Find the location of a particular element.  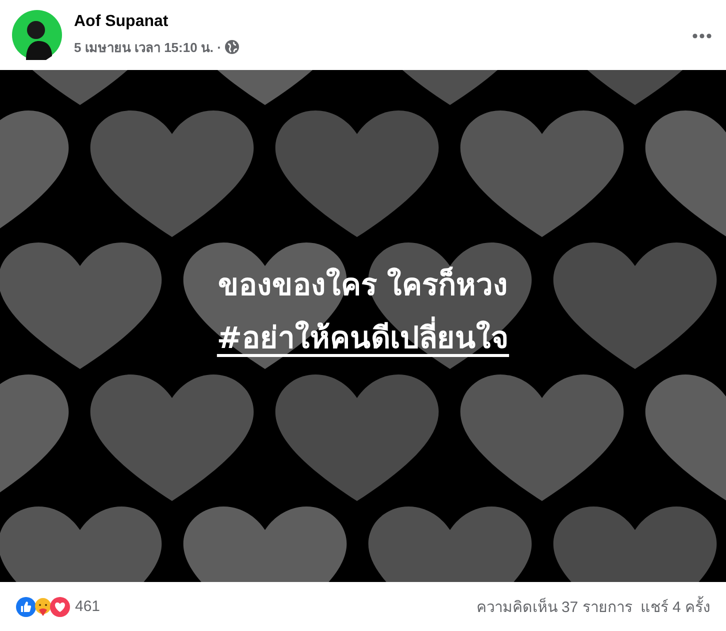

comment-count: ความคิดเห็น 37 รายการ is located at coordinates (554, 606).